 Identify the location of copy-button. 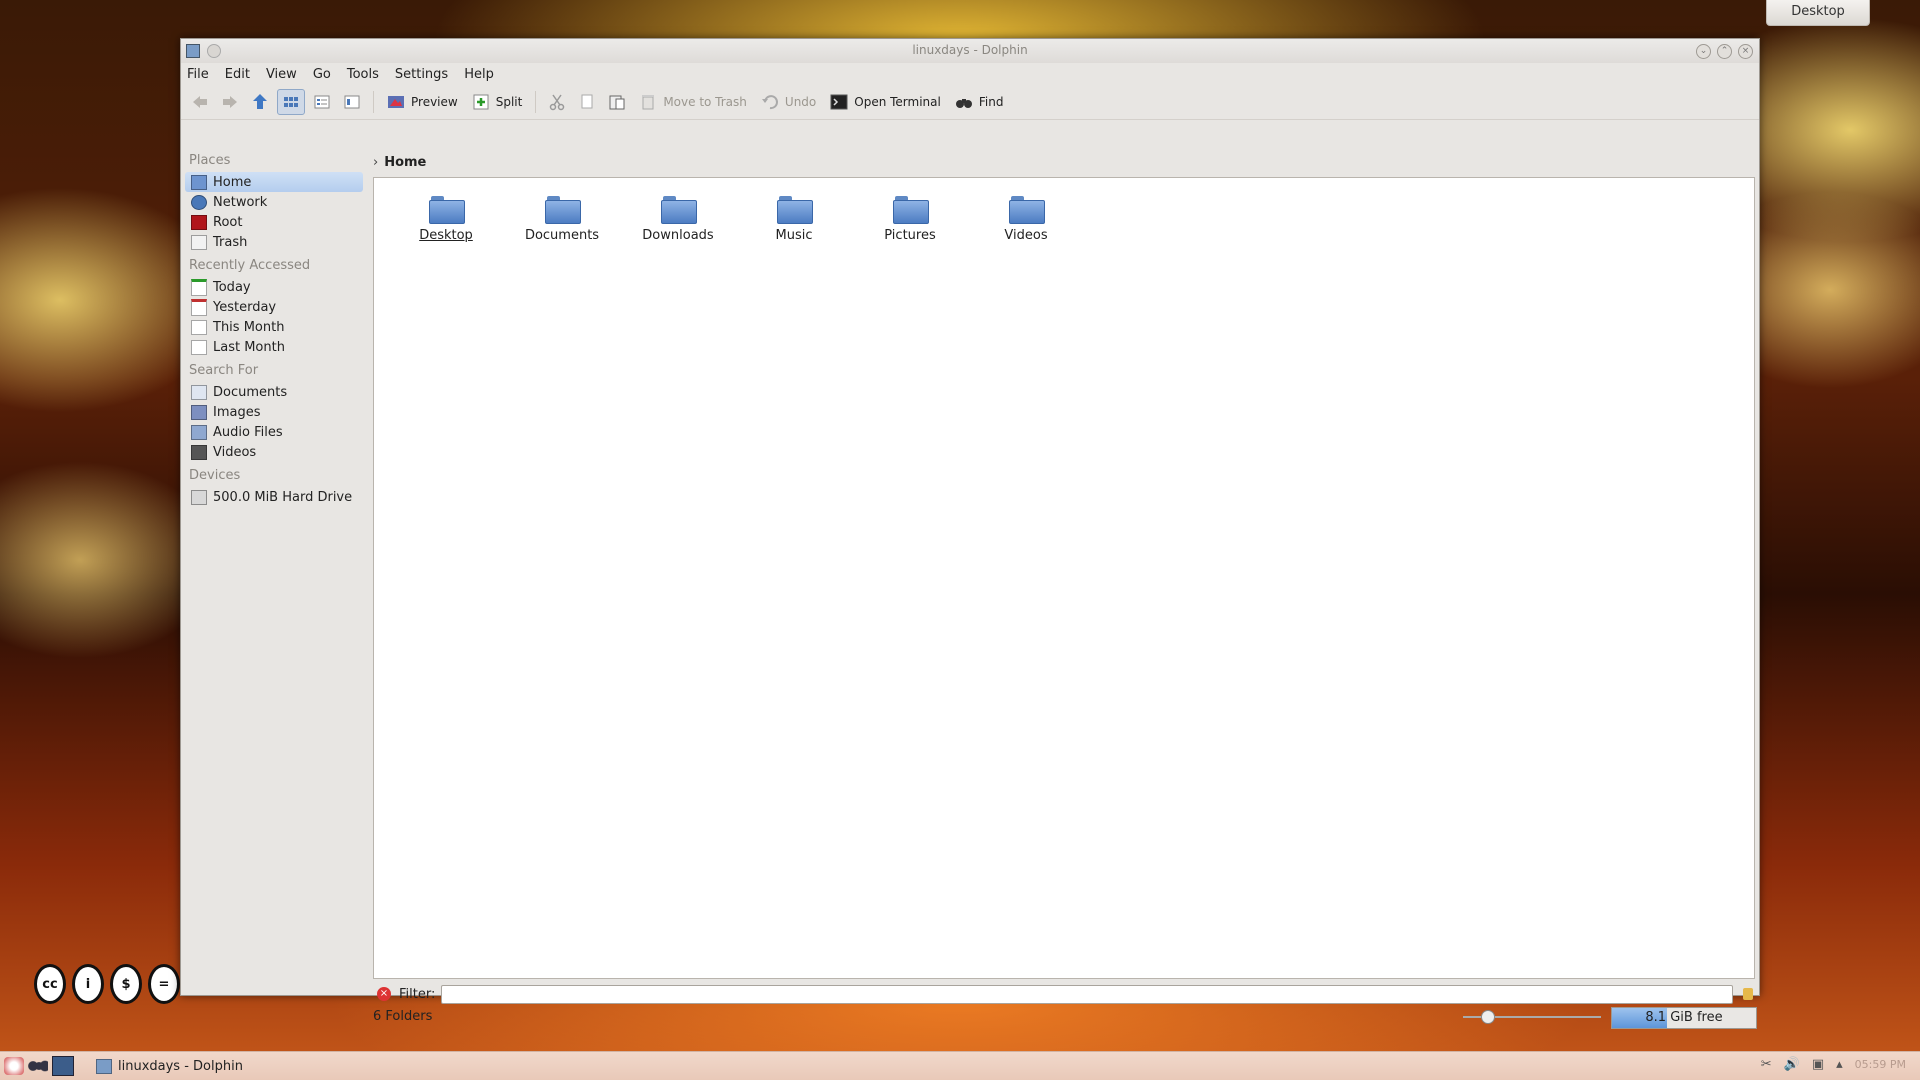
(587, 102).